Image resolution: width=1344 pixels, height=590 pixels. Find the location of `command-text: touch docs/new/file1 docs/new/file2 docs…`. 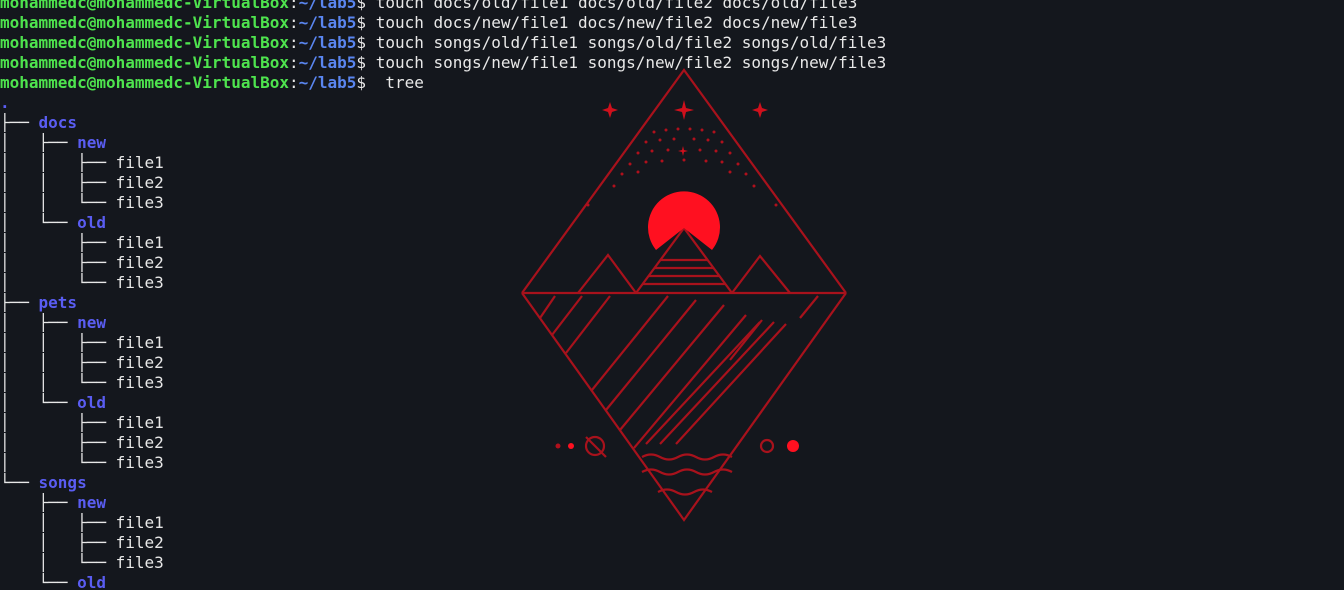

command-text: touch docs/new/file1 docs/new/file2 docs… is located at coordinates (612, 22).